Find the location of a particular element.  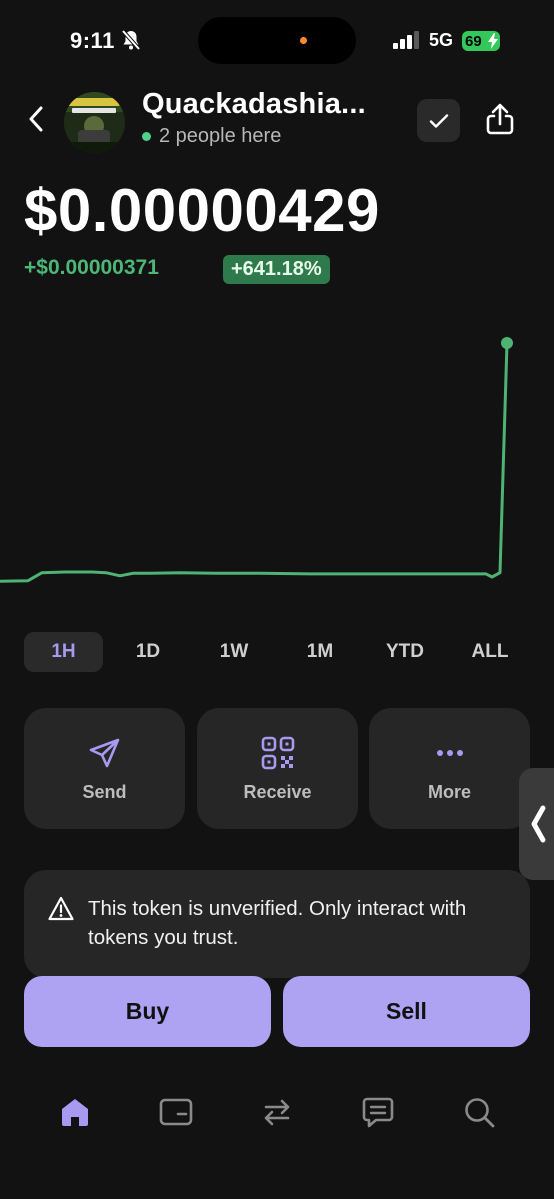

range-1m: 1M is located at coordinates (320, 652).